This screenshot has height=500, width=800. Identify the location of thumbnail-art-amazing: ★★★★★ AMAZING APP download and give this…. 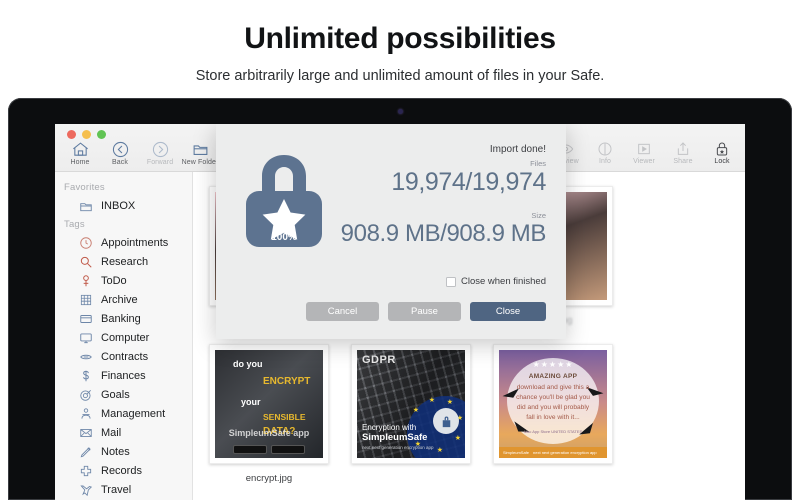
(553, 404).